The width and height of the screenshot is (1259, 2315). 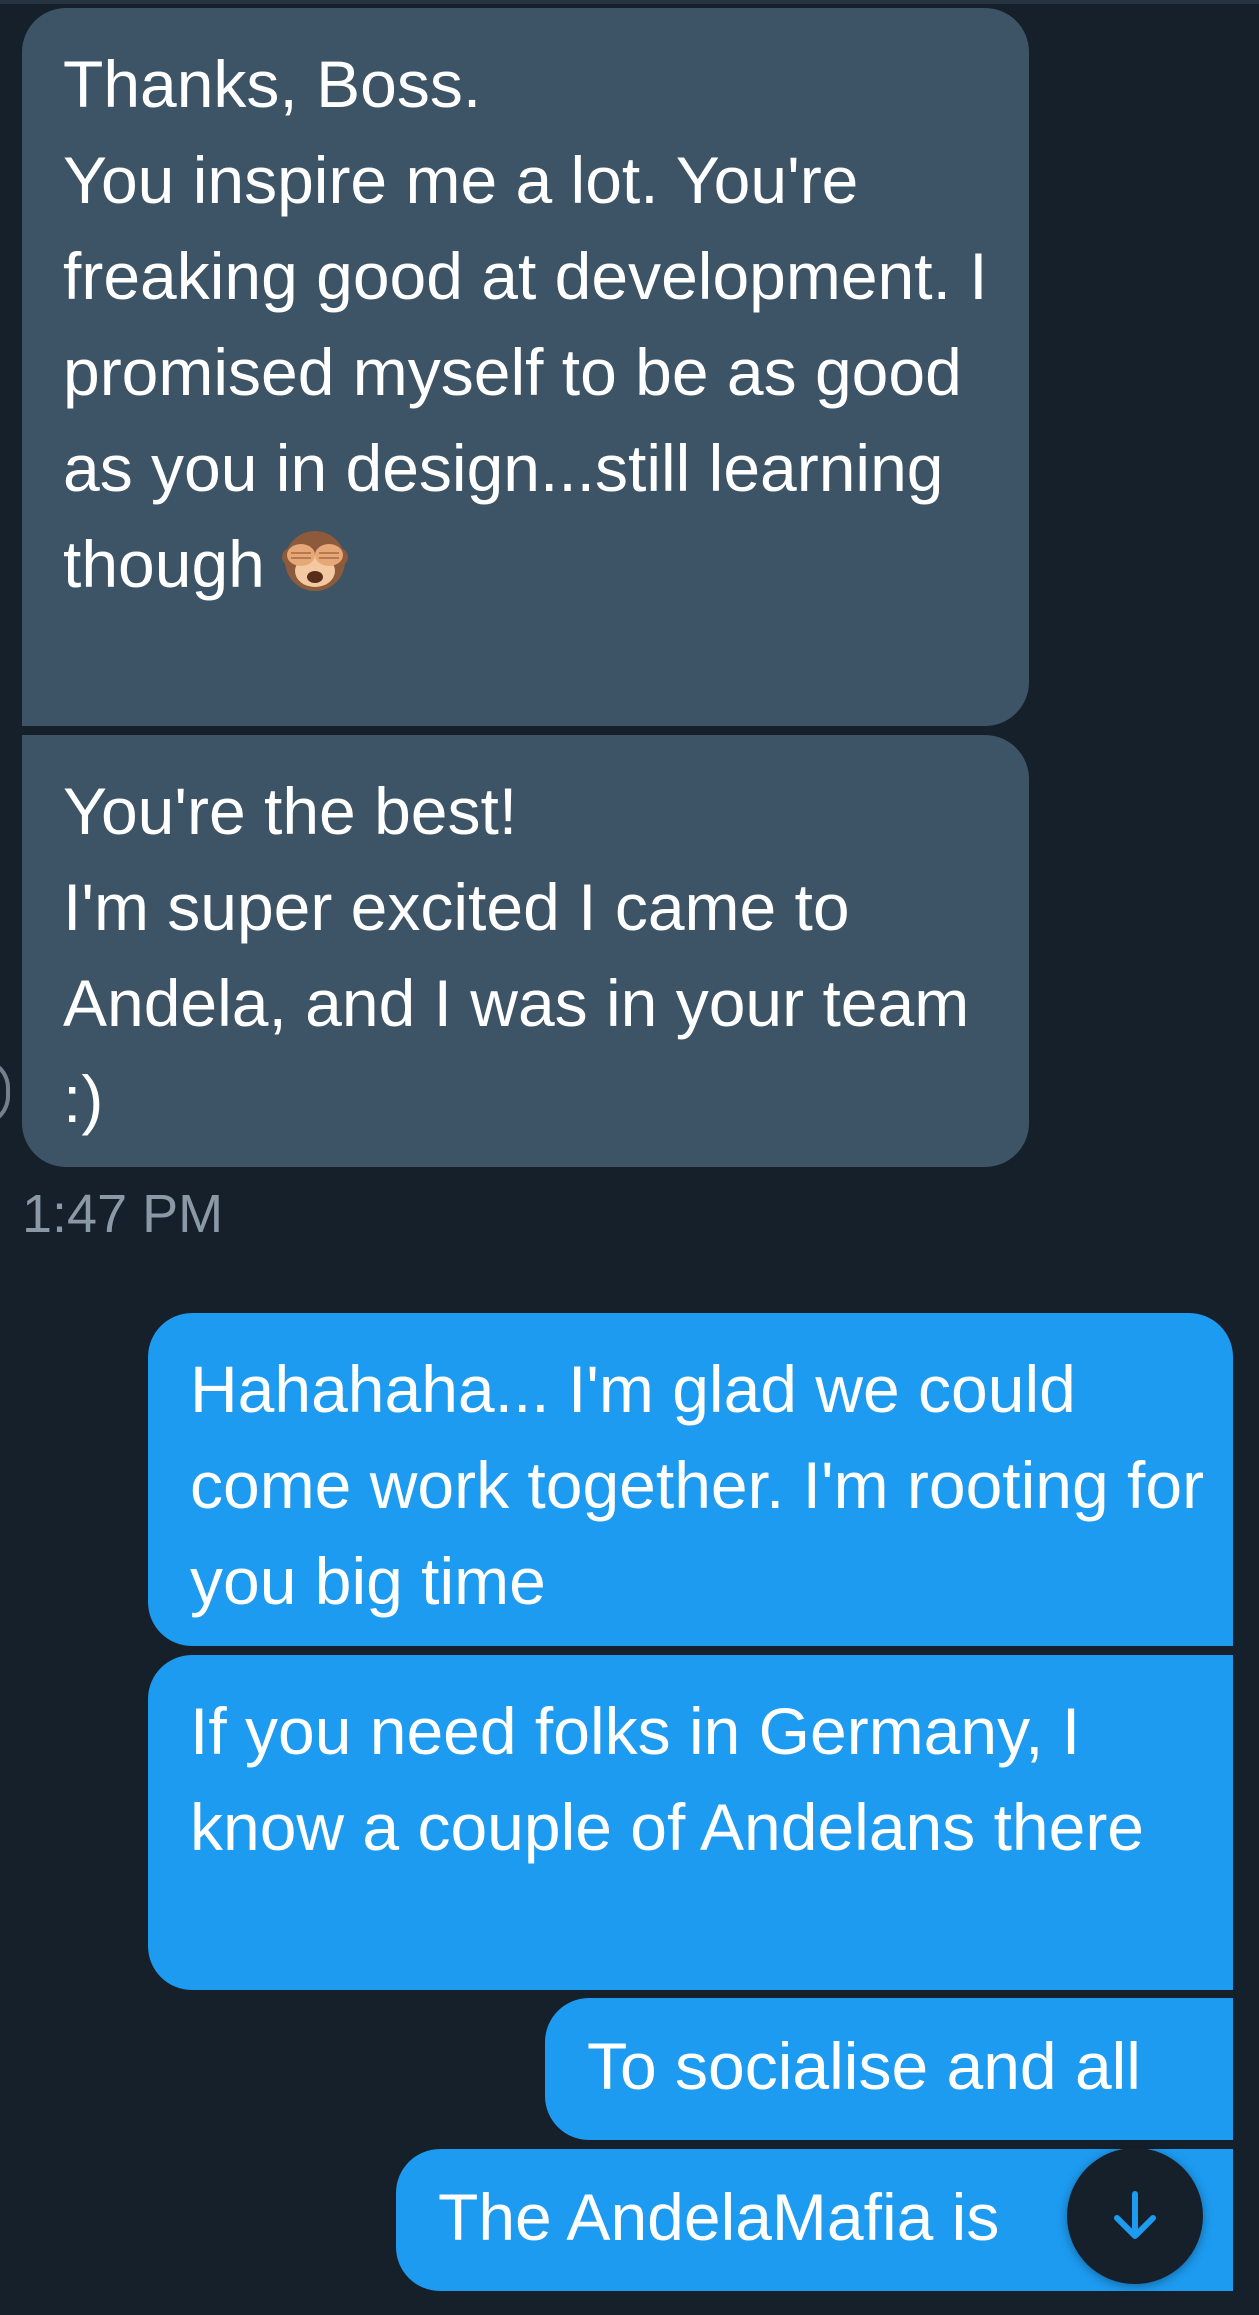 I want to click on message-text: To socialise and all, so click(x=864, y=2066).